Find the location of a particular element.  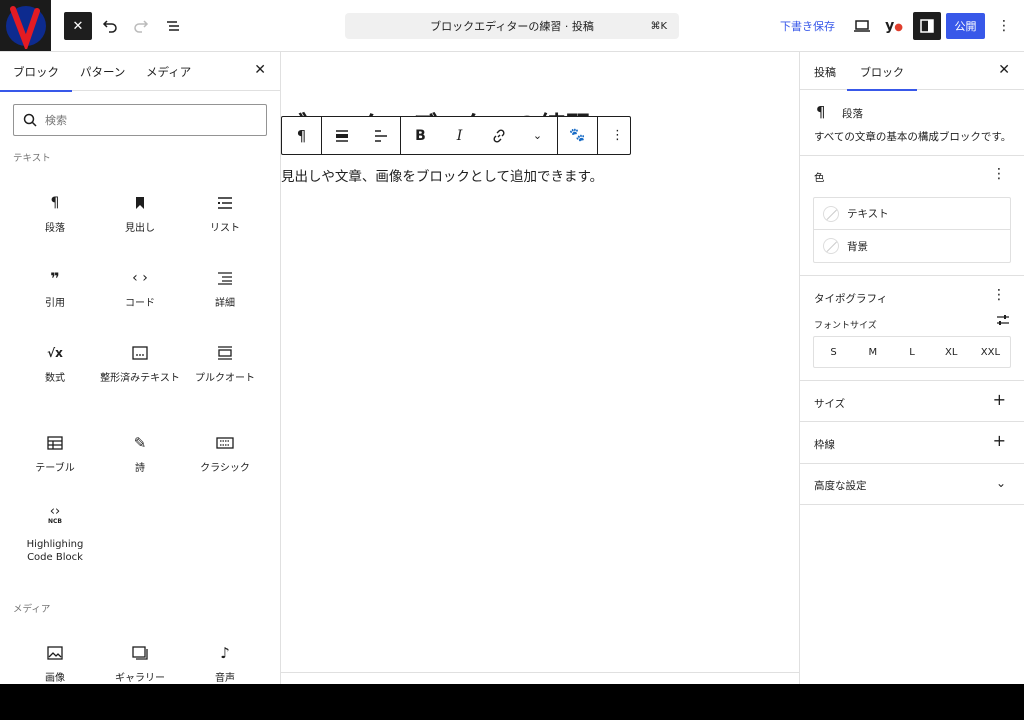

font-size-s: S is located at coordinates (833, 352).